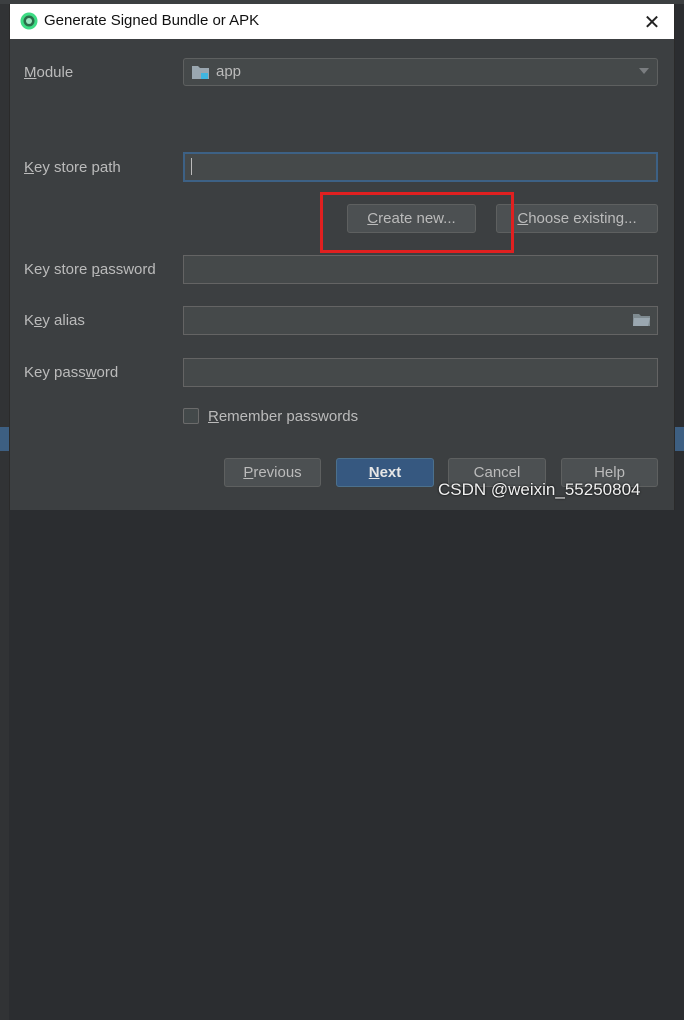 The image size is (684, 1020). What do you see at coordinates (191, 416) in the screenshot?
I see `remember-passwords-checkbox` at bounding box center [191, 416].